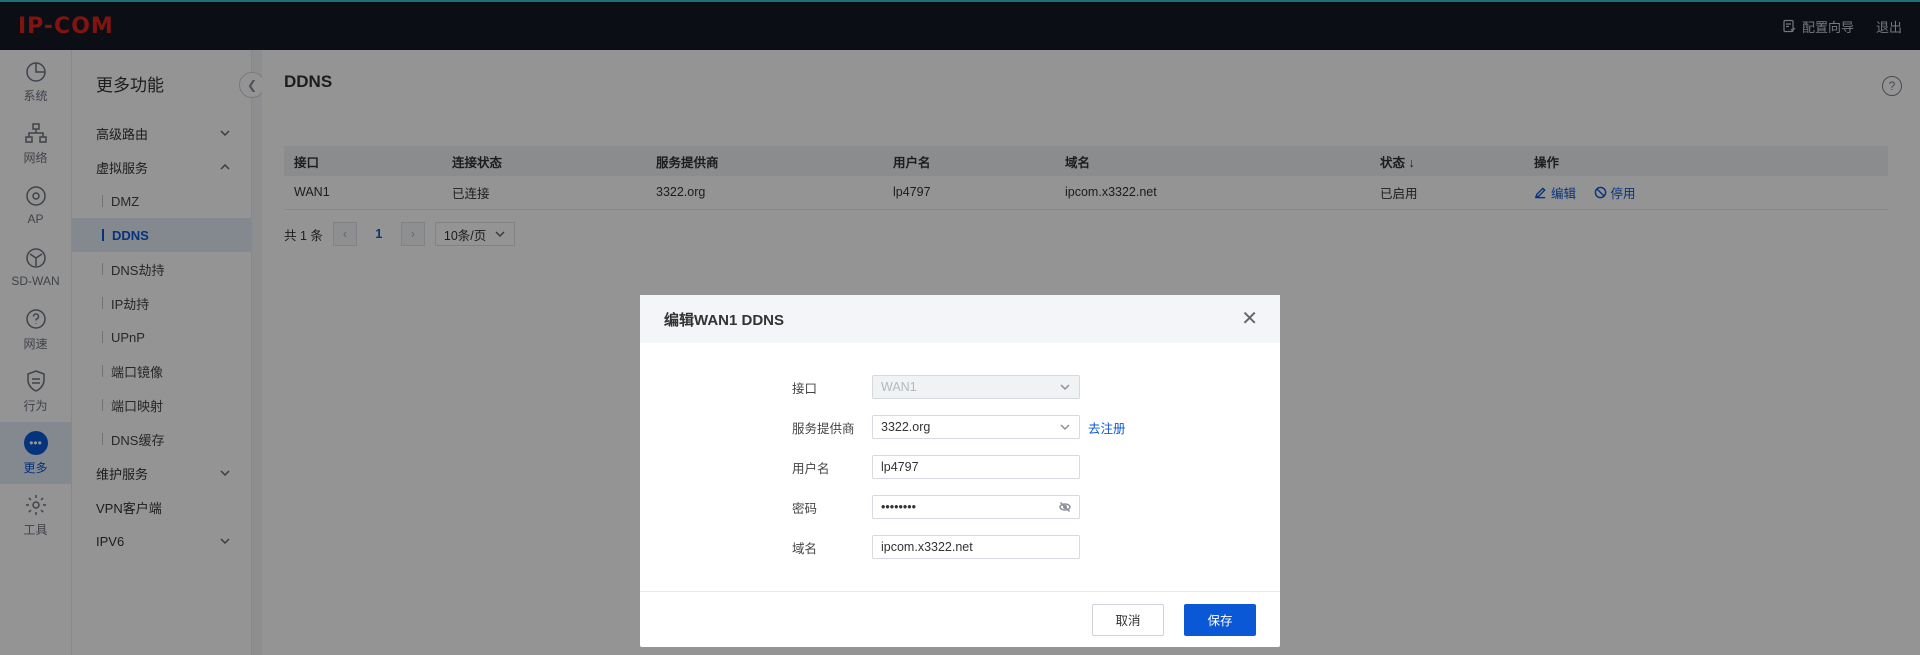 The width and height of the screenshot is (1920, 655). I want to click on cancel-button: 取消, so click(1128, 619).